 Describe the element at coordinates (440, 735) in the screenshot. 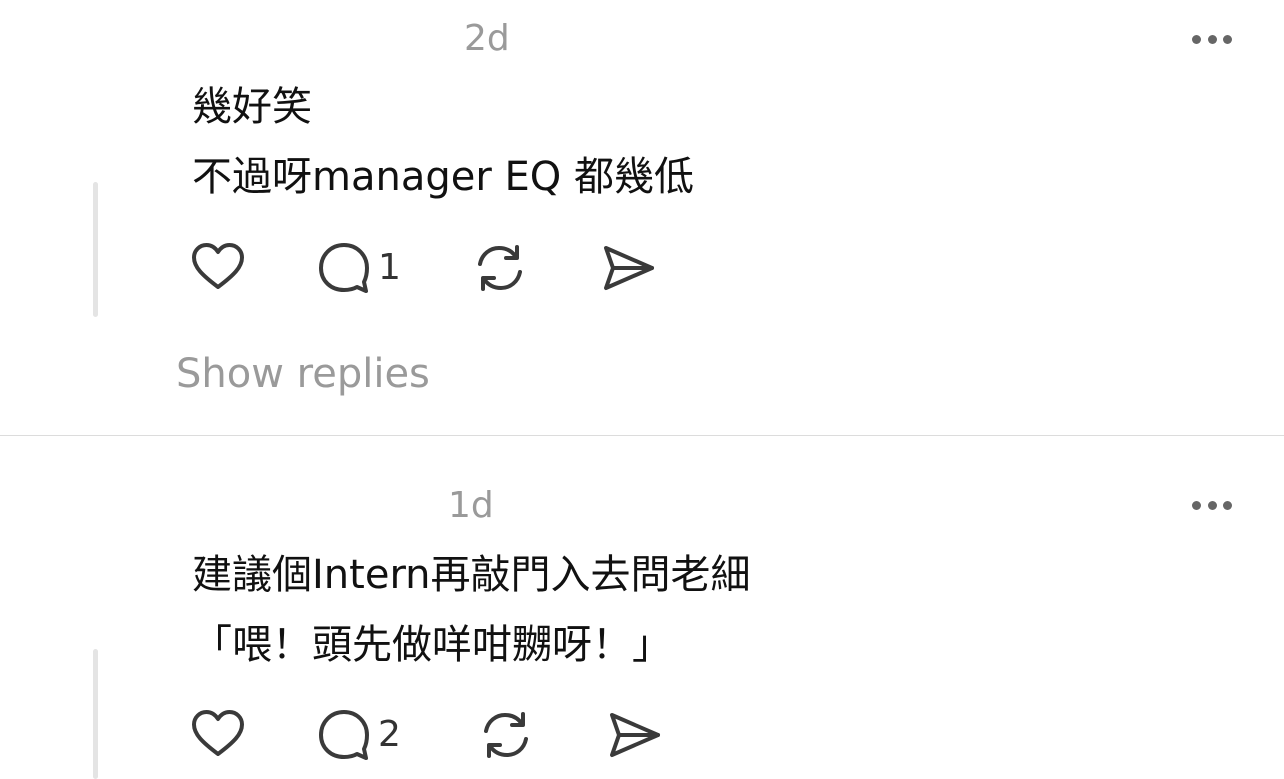

I see `action-bar: 2` at that location.